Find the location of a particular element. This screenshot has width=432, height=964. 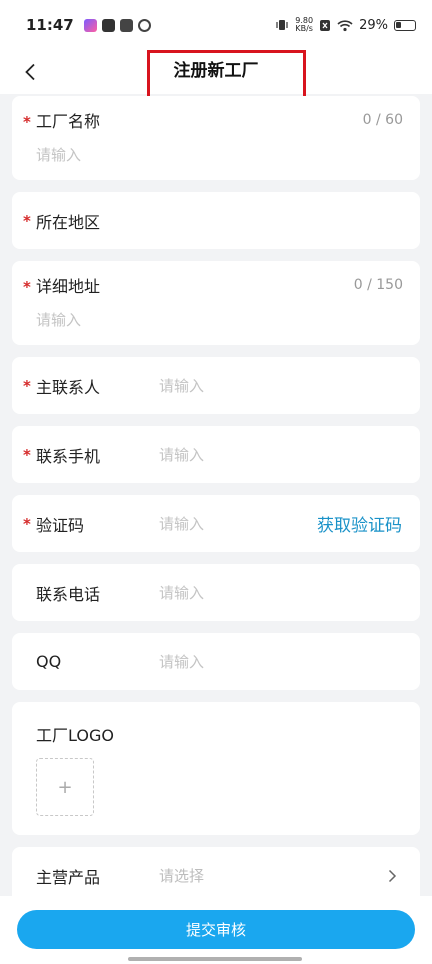

network-speed: 9.80 KB/s is located at coordinates (304, 25).